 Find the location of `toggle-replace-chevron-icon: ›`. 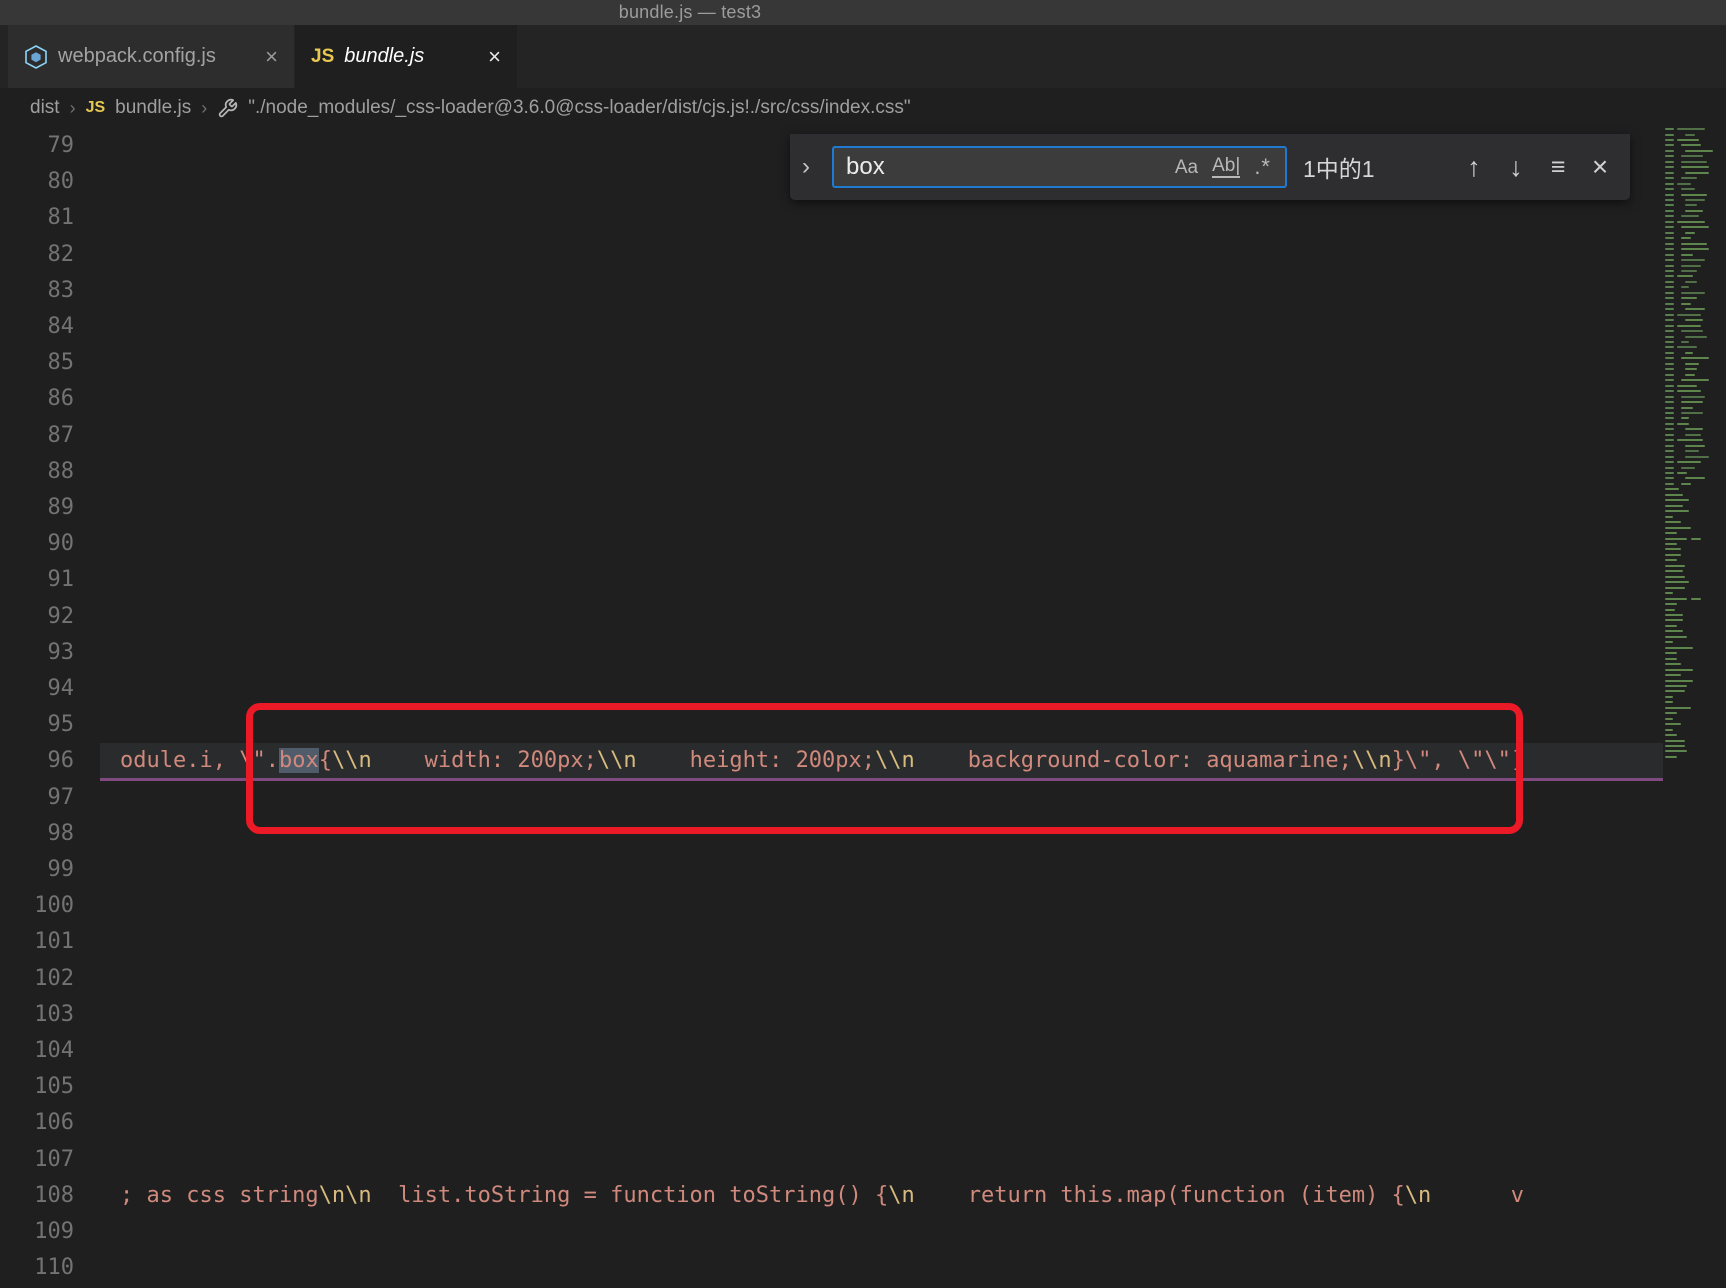

toggle-replace-chevron-icon: › is located at coordinates (814, 167).